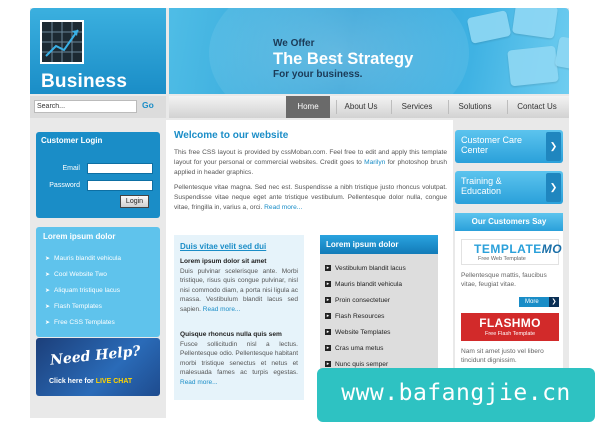 The height and width of the screenshot is (426, 599). What do you see at coordinates (357, 332) in the screenshot?
I see `list-box-item: ▸ Website Templates` at bounding box center [357, 332].